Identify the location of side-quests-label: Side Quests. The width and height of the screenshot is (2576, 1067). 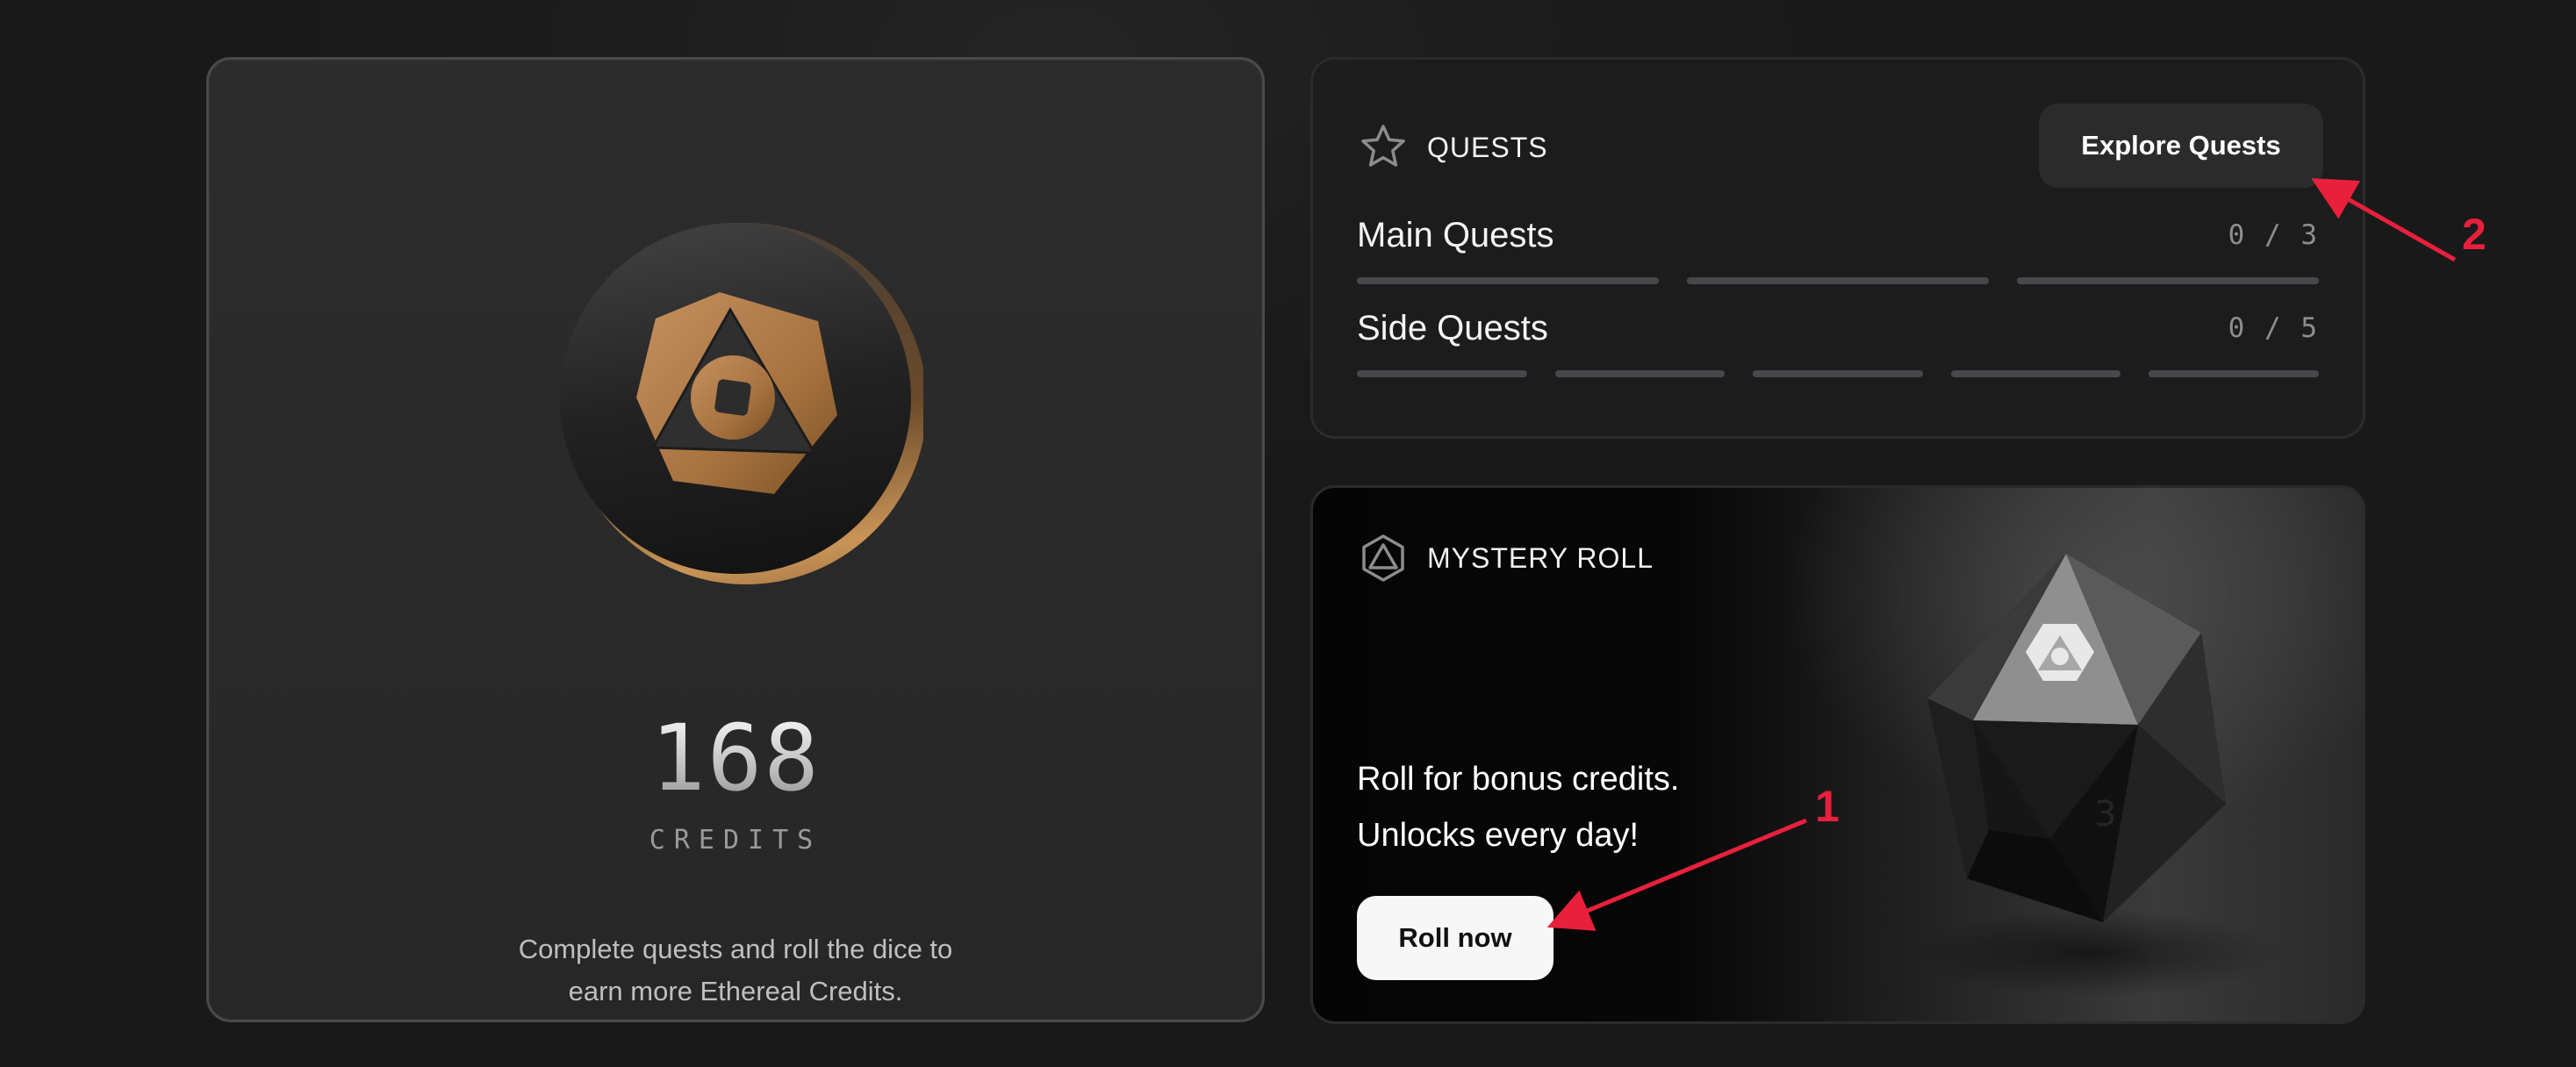
(1452, 328).